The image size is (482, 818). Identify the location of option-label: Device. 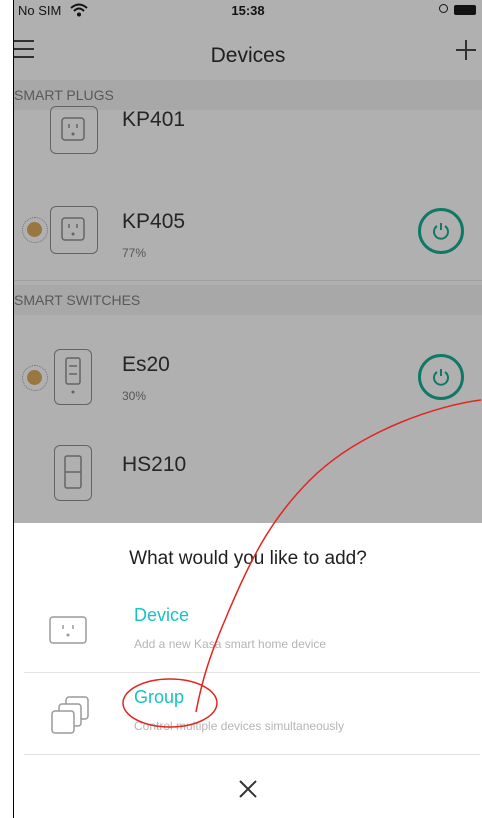
(162, 615).